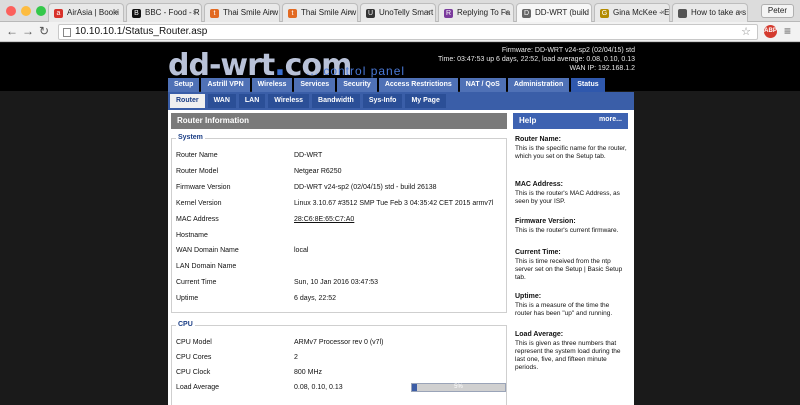  I want to click on tab-label: AirAsia | Booki, so click(93, 12).